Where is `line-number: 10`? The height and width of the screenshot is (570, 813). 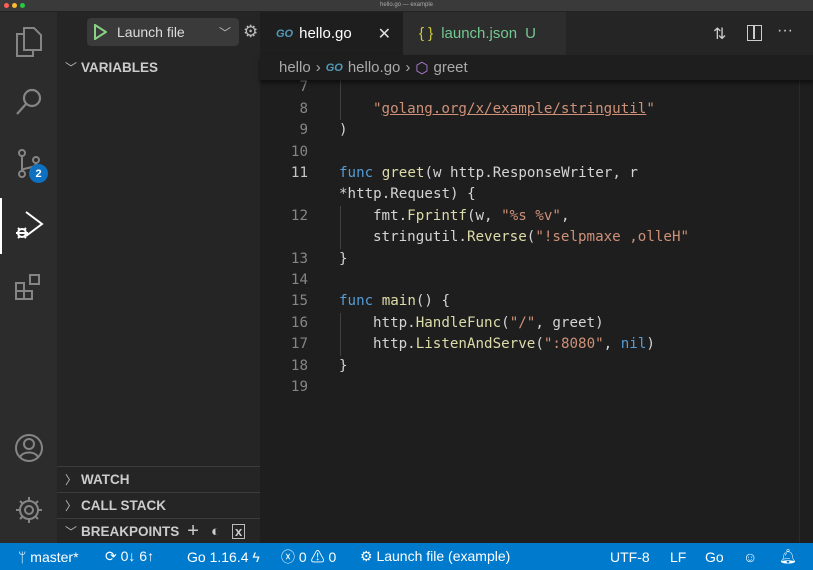 line-number: 10 is located at coordinates (299, 151).